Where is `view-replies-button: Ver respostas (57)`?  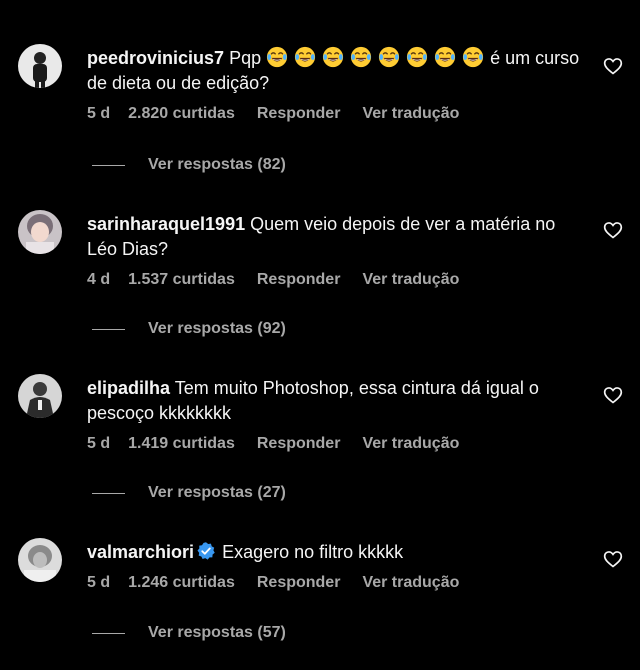
view-replies-button: Ver respostas (57) is located at coordinates (189, 633).